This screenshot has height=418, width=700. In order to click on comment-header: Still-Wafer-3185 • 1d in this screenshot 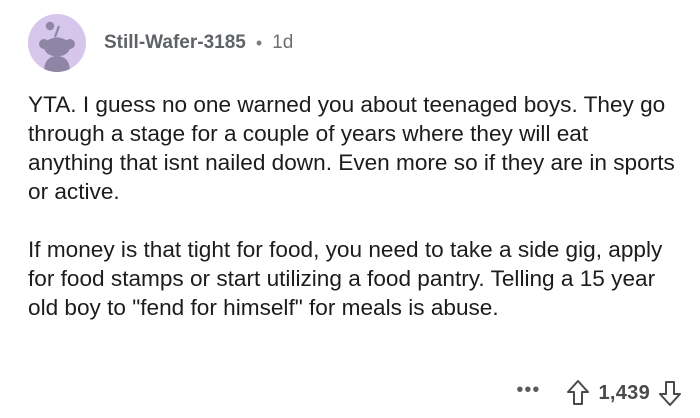, I will do `click(160, 43)`.